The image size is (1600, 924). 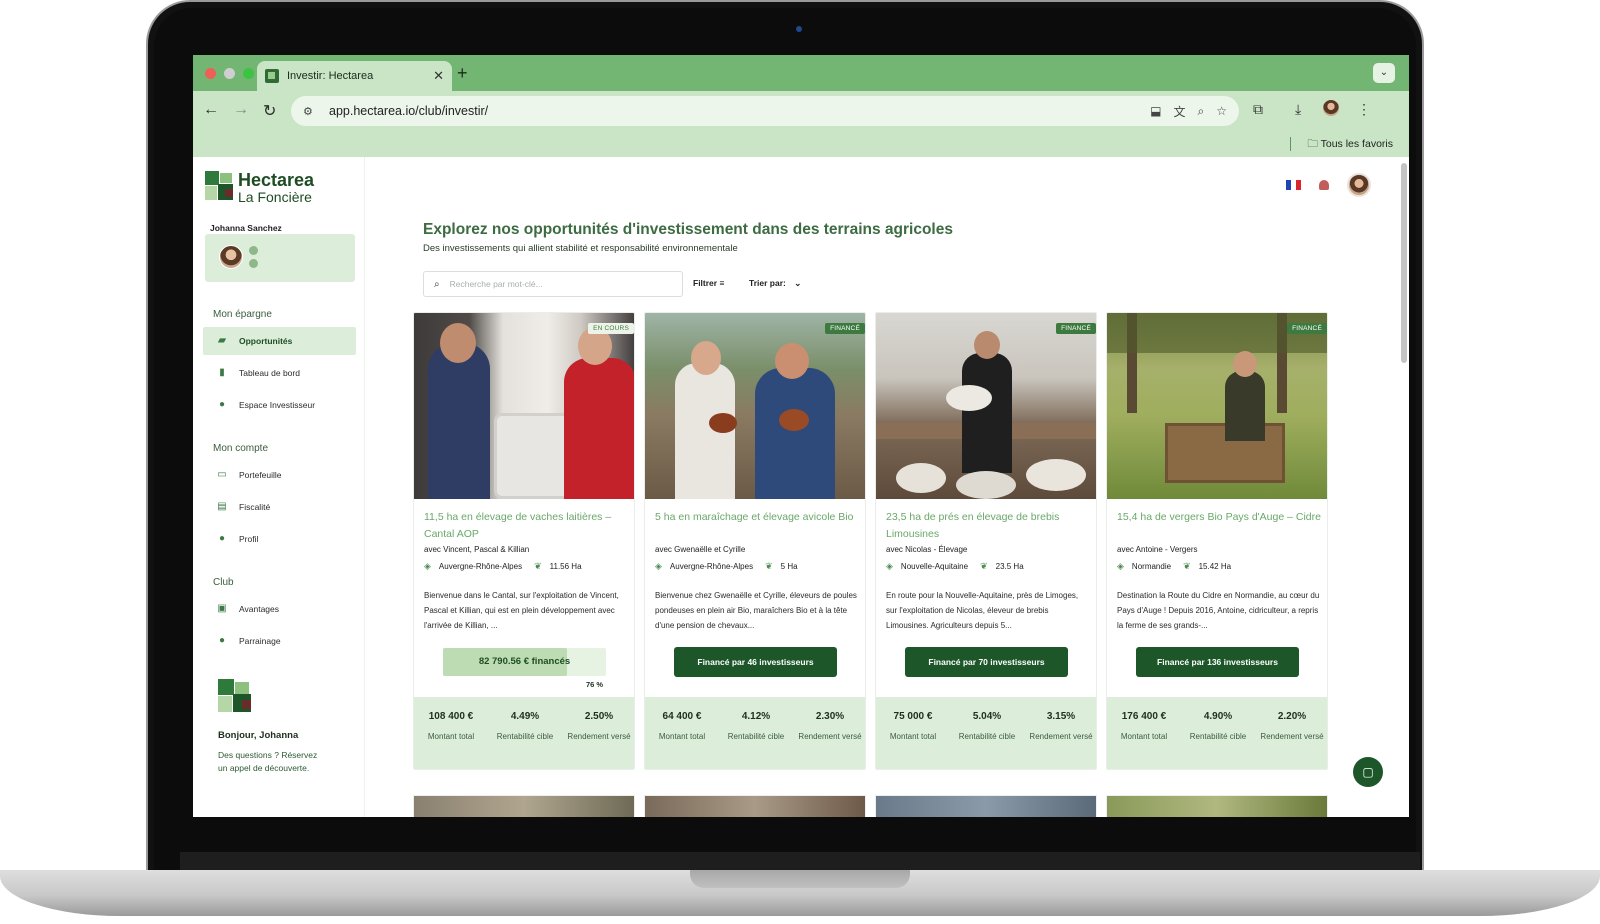 What do you see at coordinates (1293, 185) in the screenshot?
I see `french-flag-icon` at bounding box center [1293, 185].